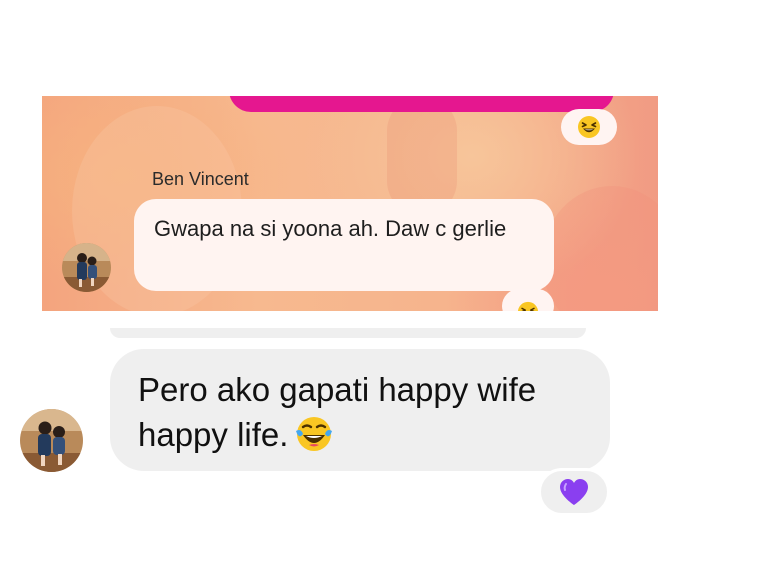  What do you see at coordinates (348, 333) in the screenshot?
I see `previous-message-edge` at bounding box center [348, 333].